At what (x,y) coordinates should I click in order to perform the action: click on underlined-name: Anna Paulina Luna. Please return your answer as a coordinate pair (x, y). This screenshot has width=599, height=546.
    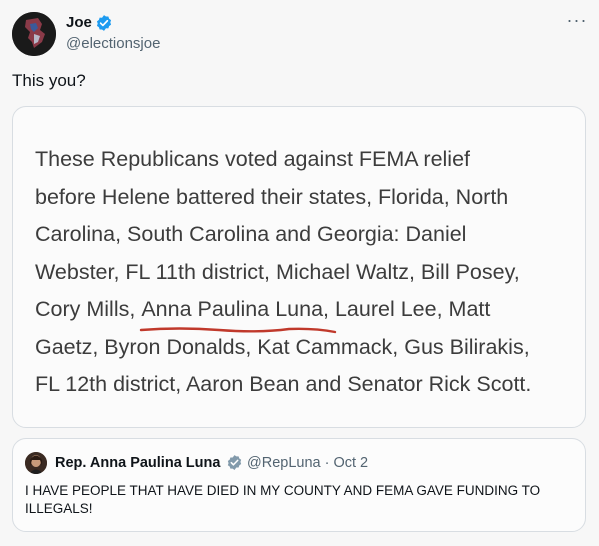
    Looking at the image, I should click on (238, 312).